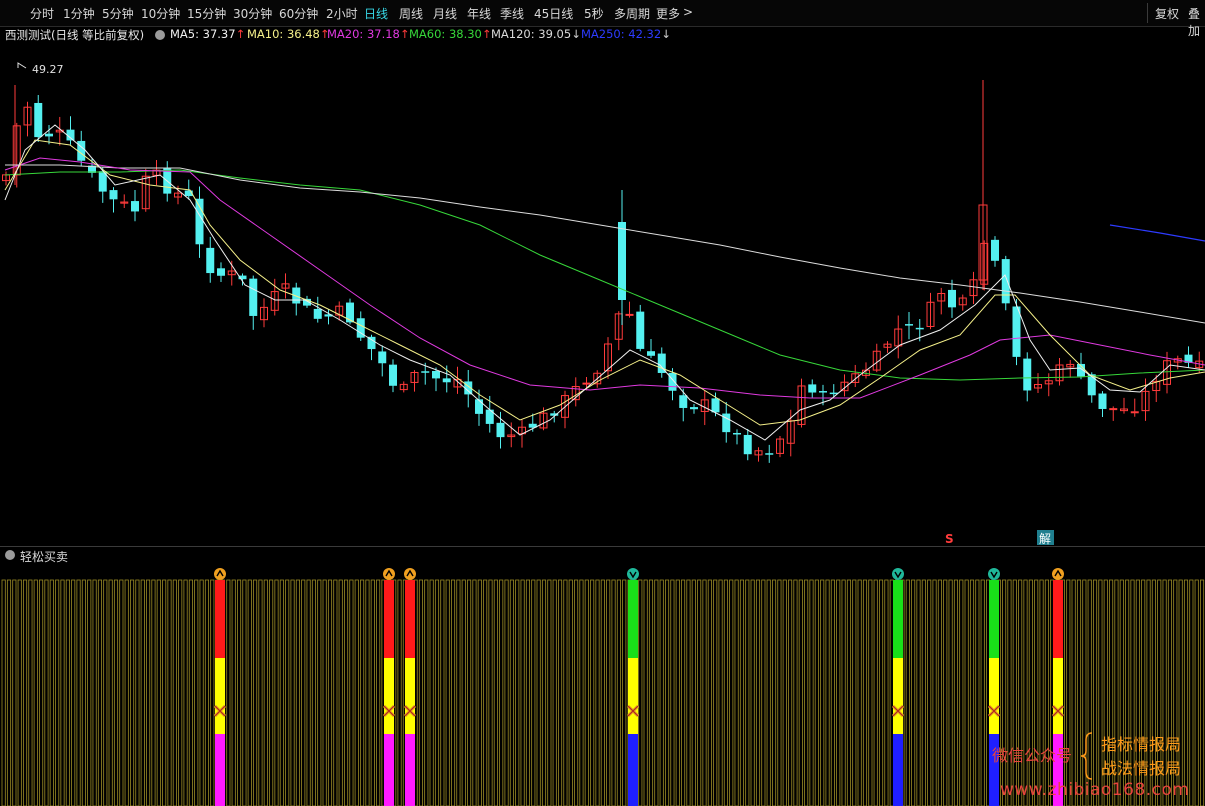  What do you see at coordinates (22, 65) in the screenshot?
I see `high-pointer-icon` at bounding box center [22, 65].